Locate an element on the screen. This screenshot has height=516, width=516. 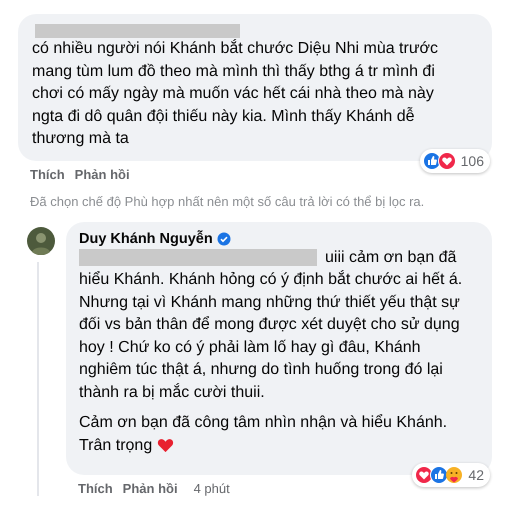
reaction-summary: 106 is located at coordinates (455, 160).